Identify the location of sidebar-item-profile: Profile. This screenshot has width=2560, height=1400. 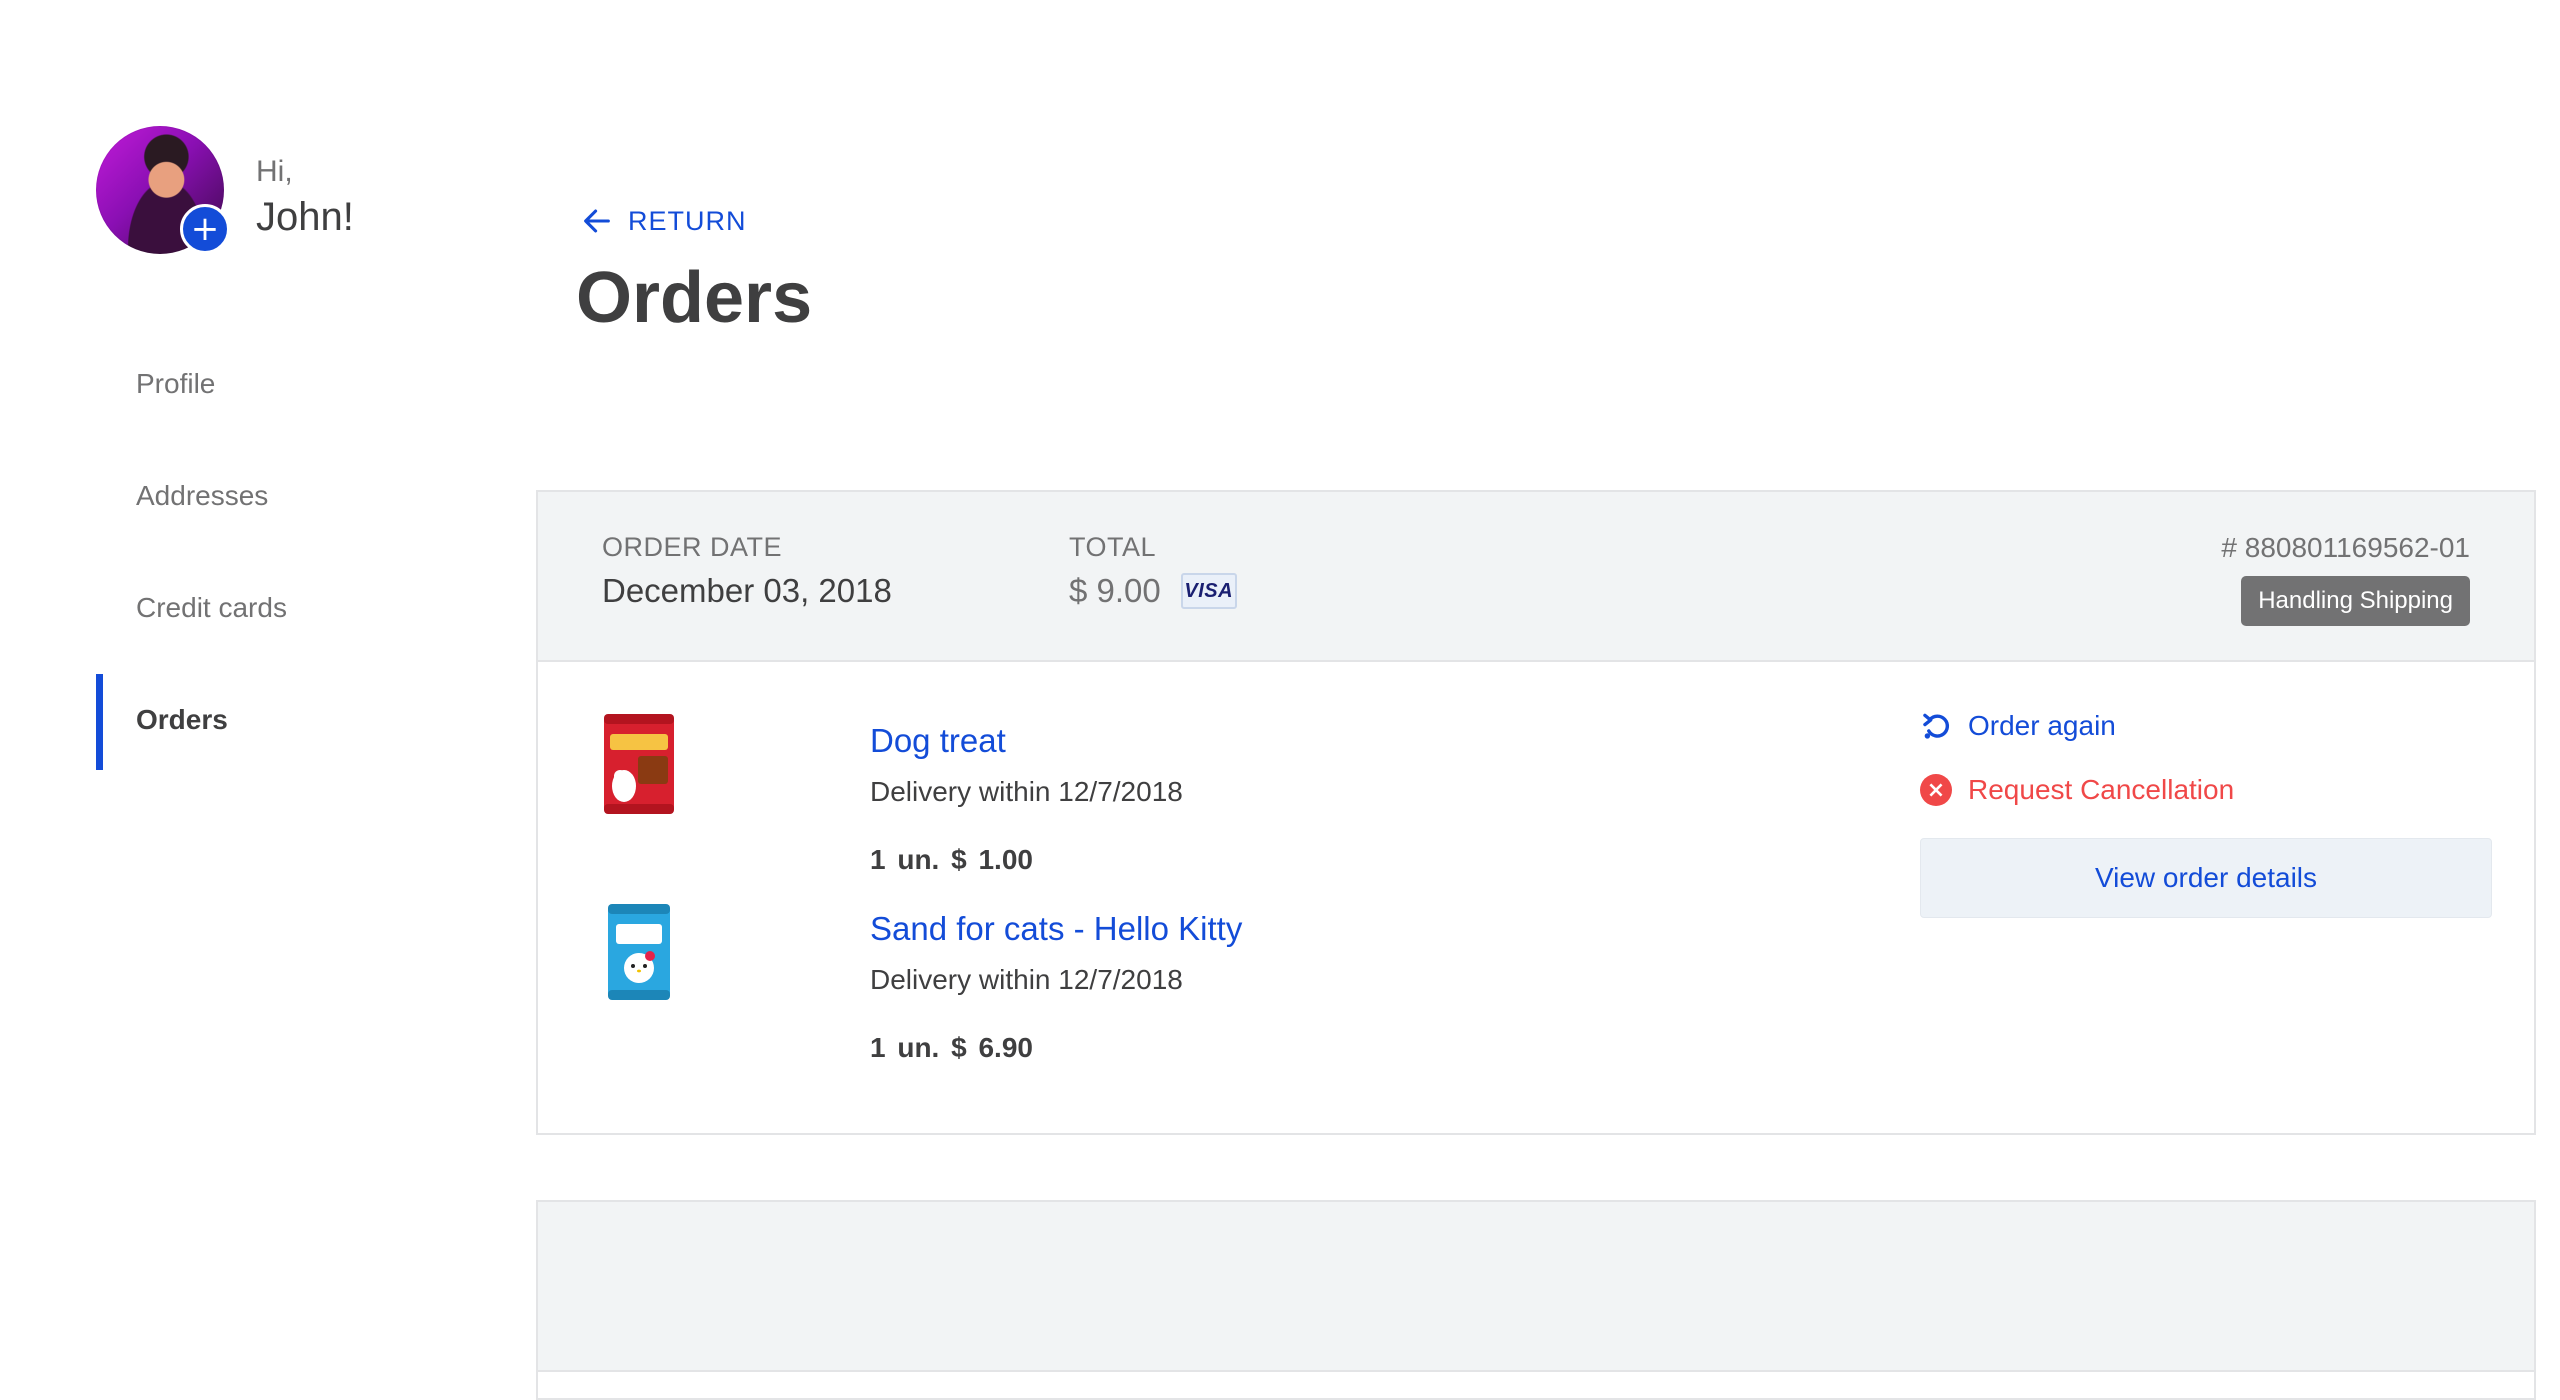
(276, 384).